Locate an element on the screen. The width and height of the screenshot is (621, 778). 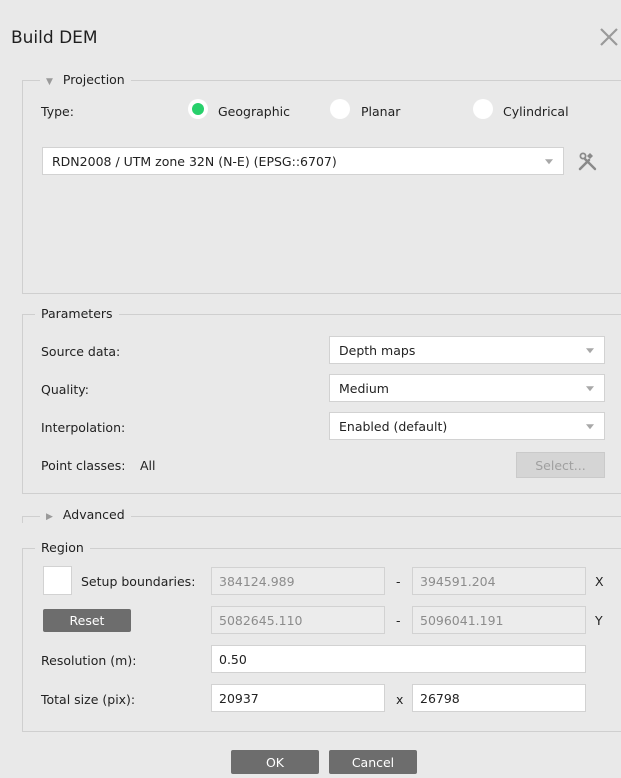
y-min-field: 5082645.110 is located at coordinates (298, 620).